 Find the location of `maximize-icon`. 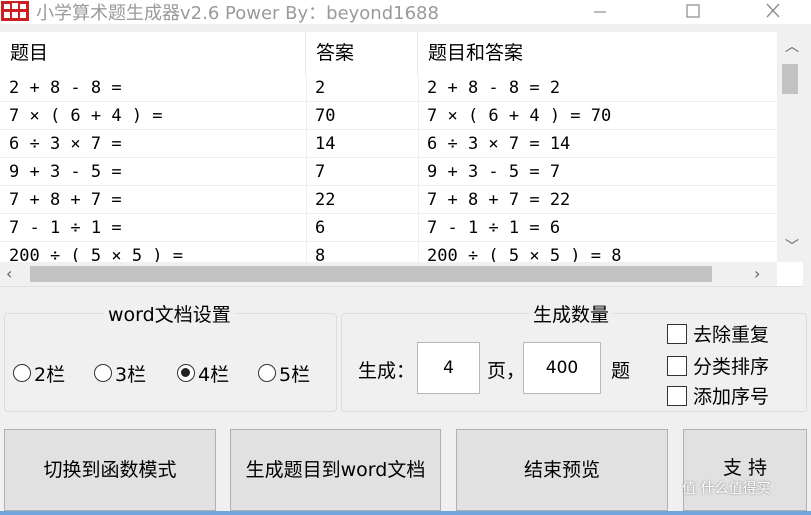

maximize-icon is located at coordinates (693, 12).